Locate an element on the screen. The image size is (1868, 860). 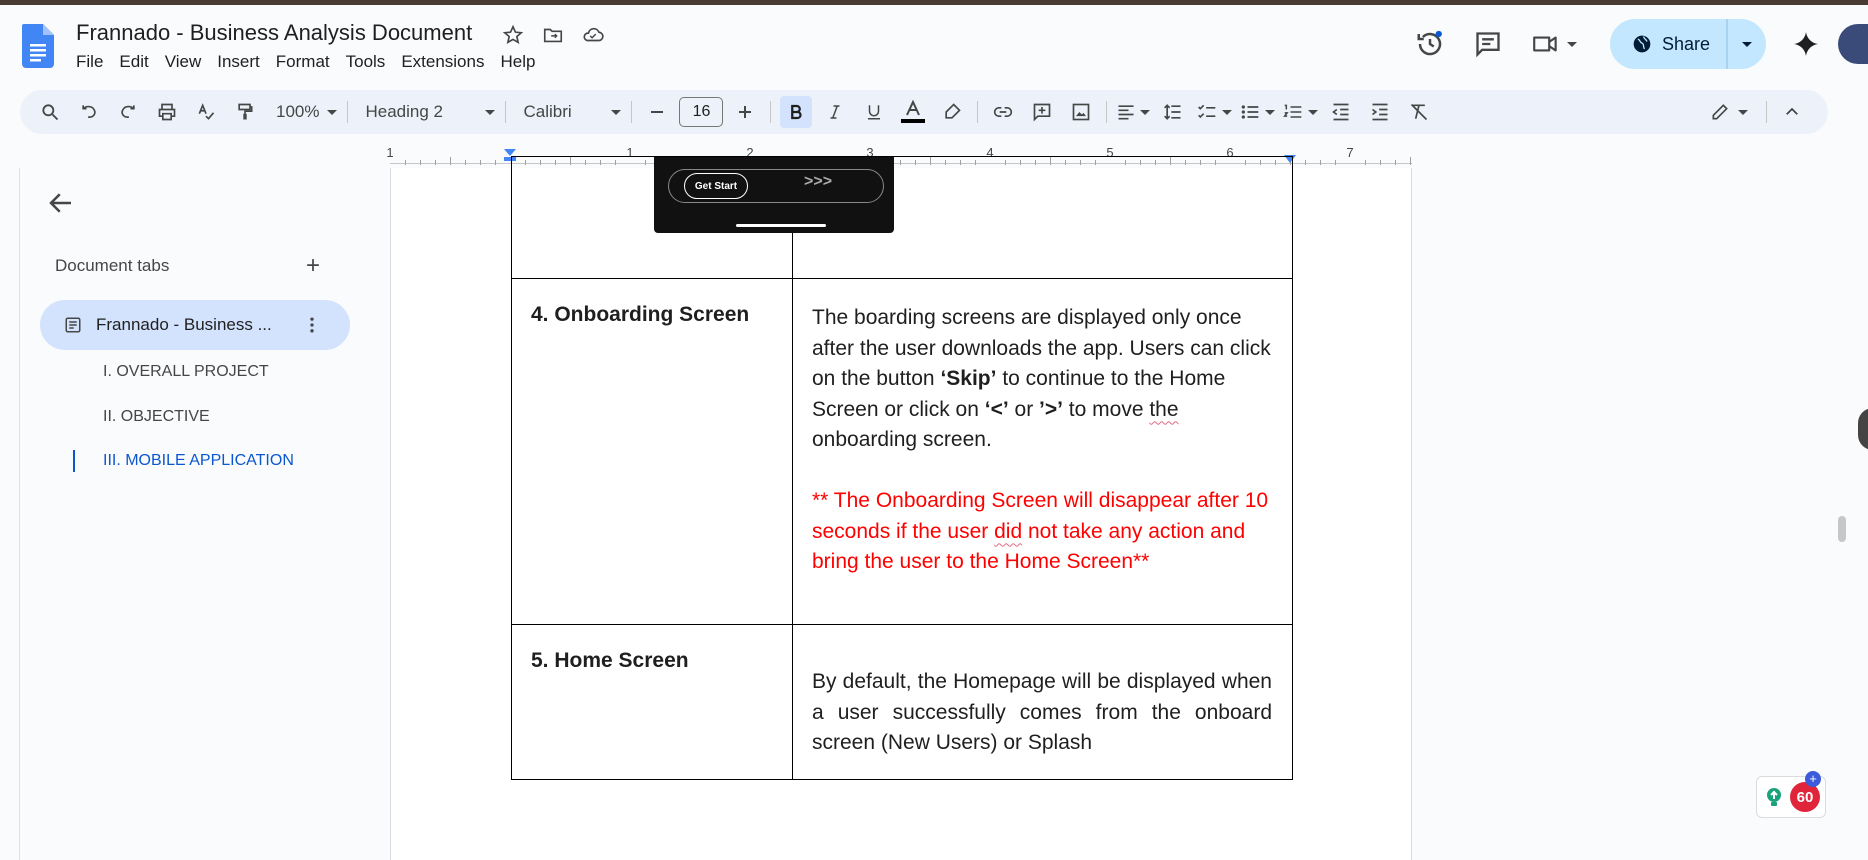
search-menus-icon is located at coordinates (50, 112).